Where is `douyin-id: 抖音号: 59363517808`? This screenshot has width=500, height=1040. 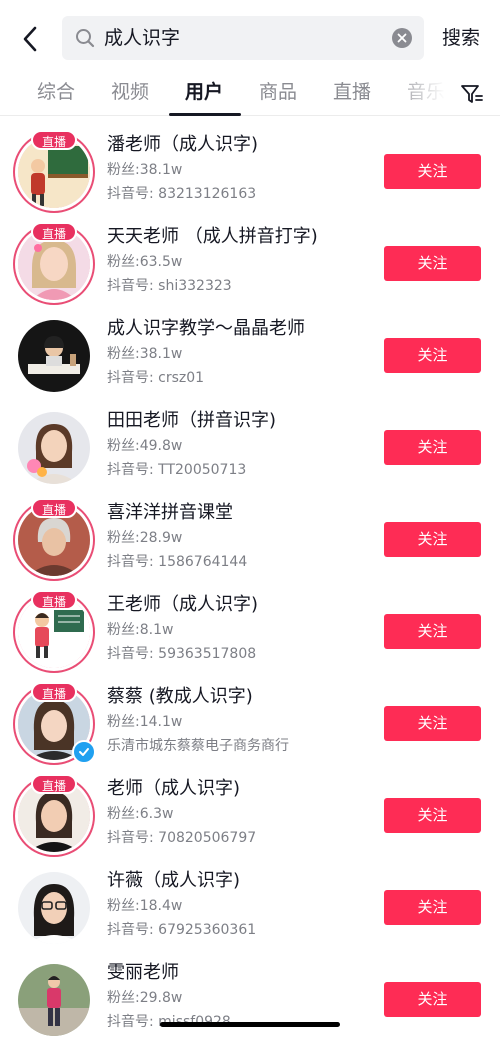
douyin-id: 抖音号: 59363517808 is located at coordinates (182, 654).